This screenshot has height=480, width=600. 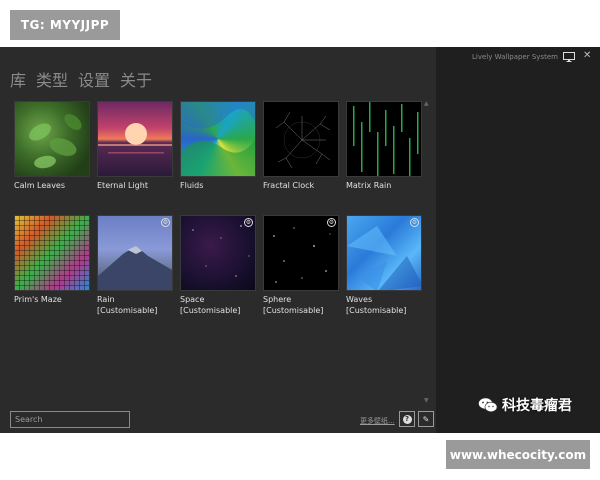 What do you see at coordinates (426, 400) in the screenshot?
I see `scroll-down-arrow: ▼` at bounding box center [426, 400].